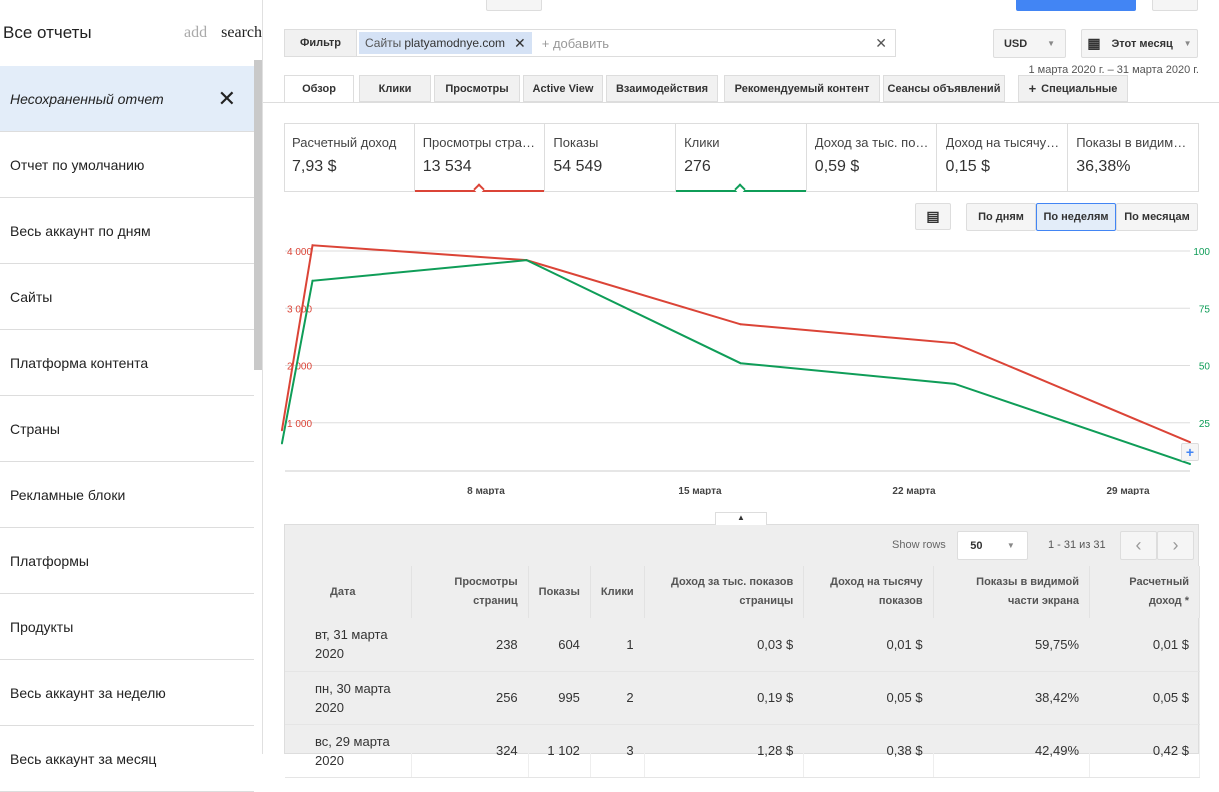 The width and height of the screenshot is (1219, 792). What do you see at coordinates (741, 518) in the screenshot?
I see `collapse-chart-icon: ▲` at bounding box center [741, 518].